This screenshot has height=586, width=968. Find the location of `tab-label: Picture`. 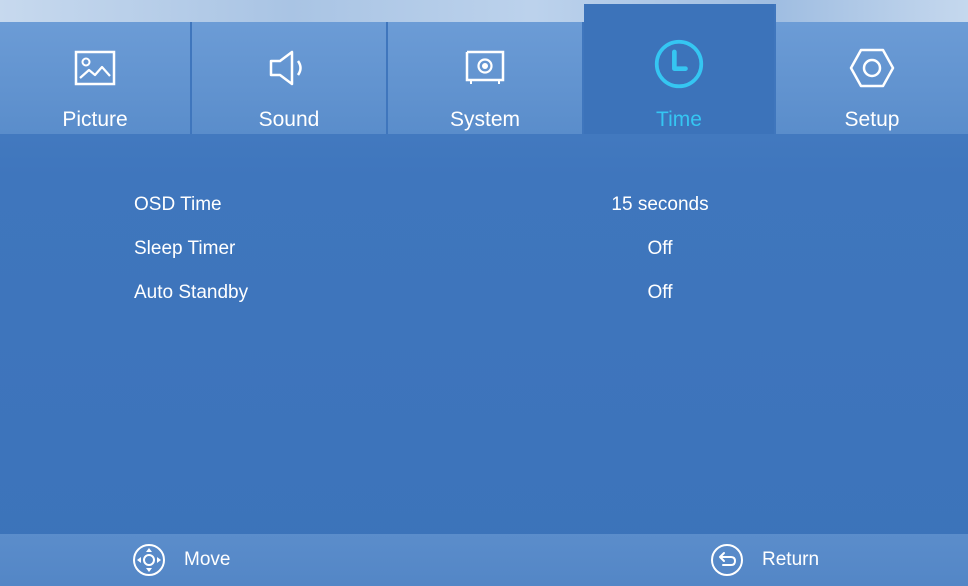

tab-label: Picture is located at coordinates (95, 119).